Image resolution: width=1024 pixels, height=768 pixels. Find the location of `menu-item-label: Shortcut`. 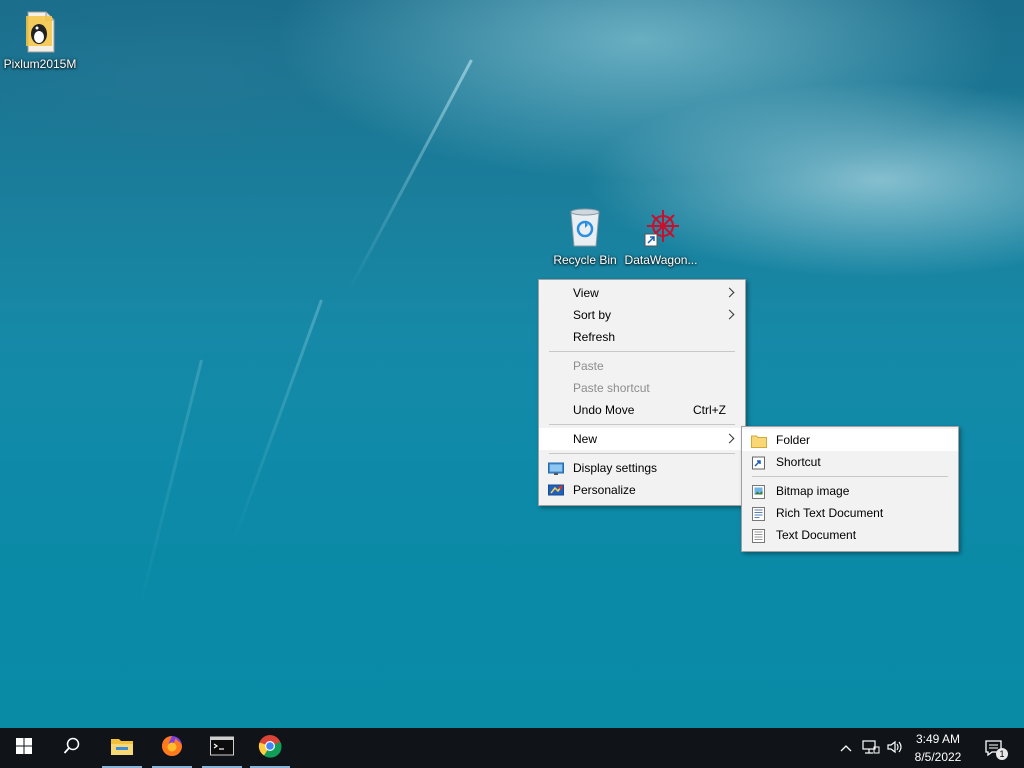

menu-item-label: Shortcut is located at coordinates (798, 462).